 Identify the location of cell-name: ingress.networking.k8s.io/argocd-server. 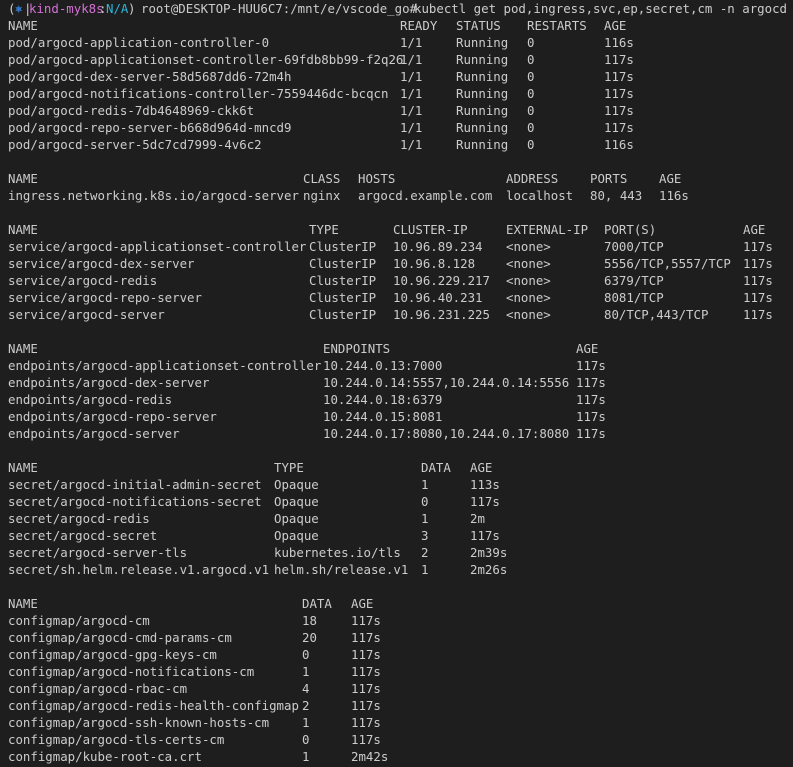
(153, 195).